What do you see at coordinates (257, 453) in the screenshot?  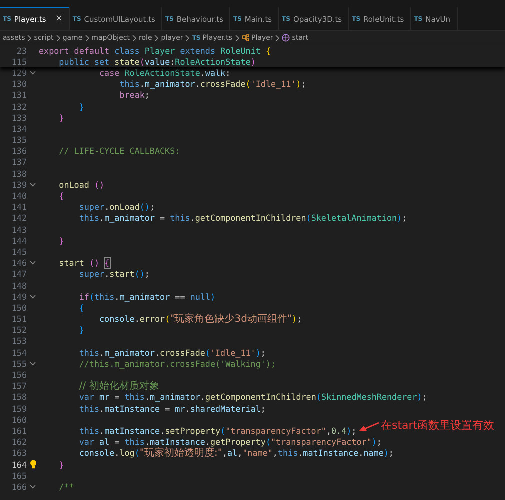 I see `string-literal: "name"` at bounding box center [257, 453].